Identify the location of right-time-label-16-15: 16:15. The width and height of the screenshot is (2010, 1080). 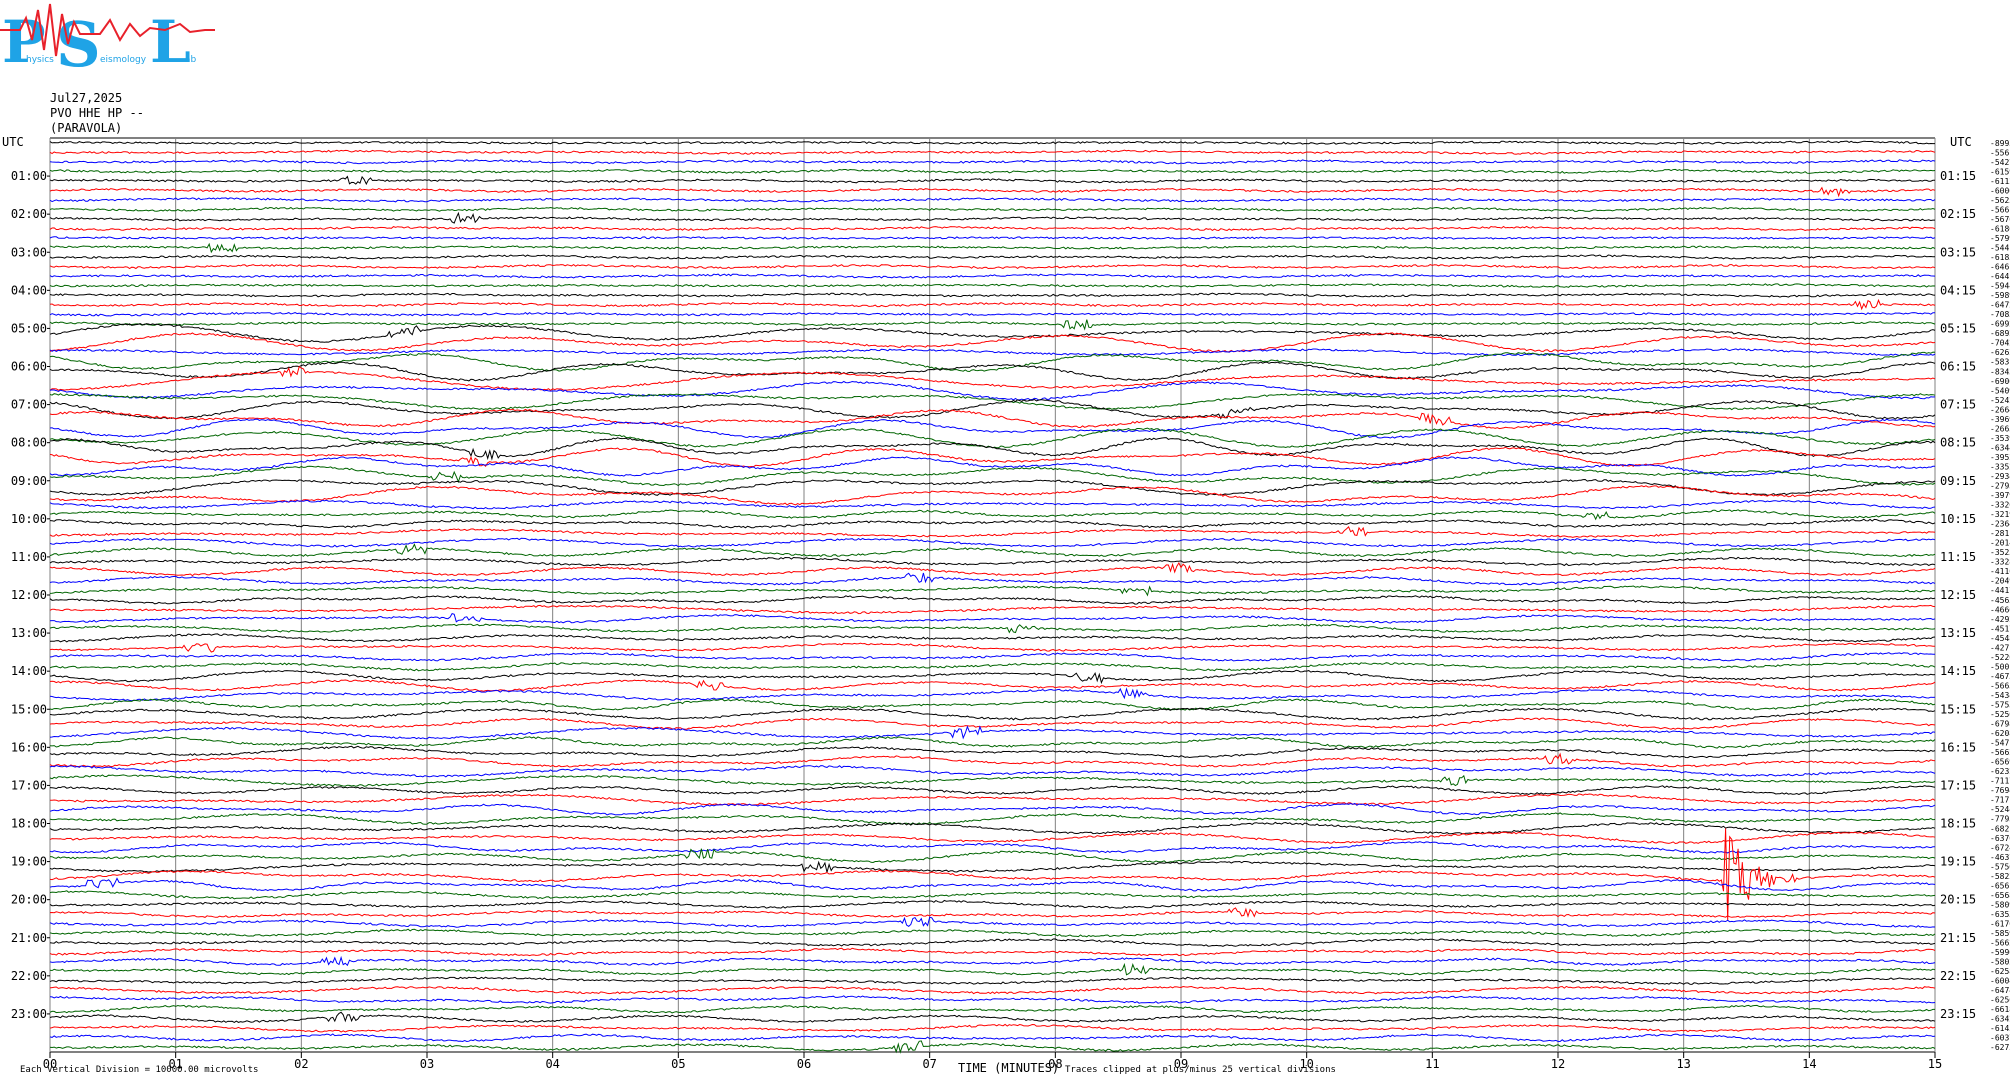
(1958, 747).